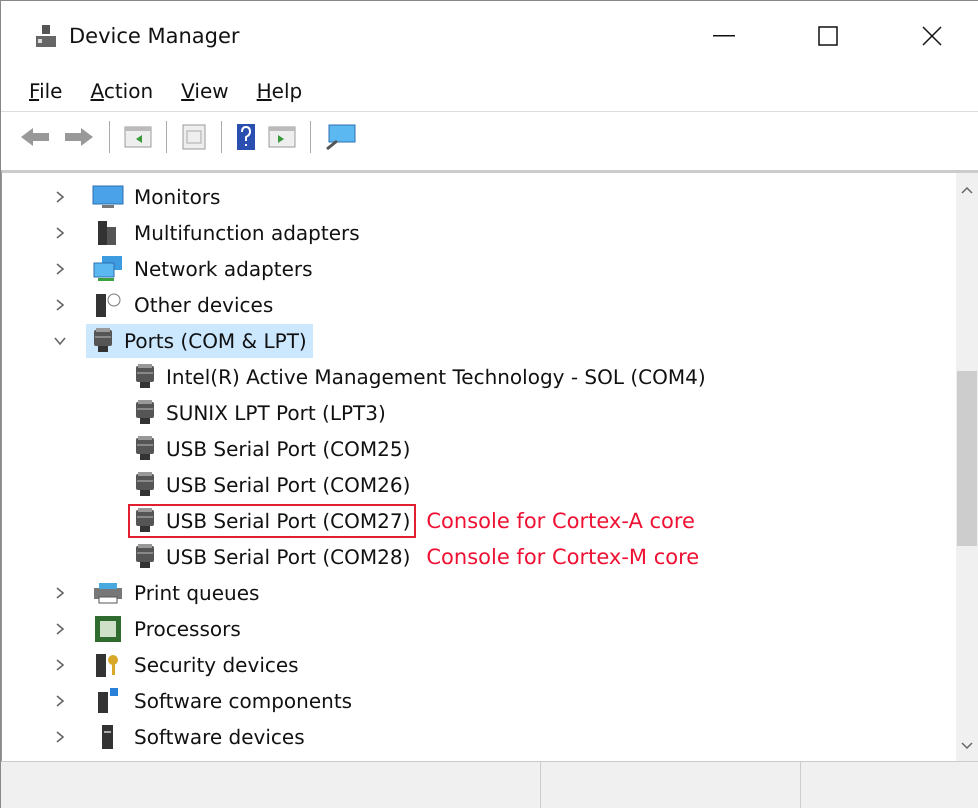  I want to click on tree-item: Processors, so click(166, 629).